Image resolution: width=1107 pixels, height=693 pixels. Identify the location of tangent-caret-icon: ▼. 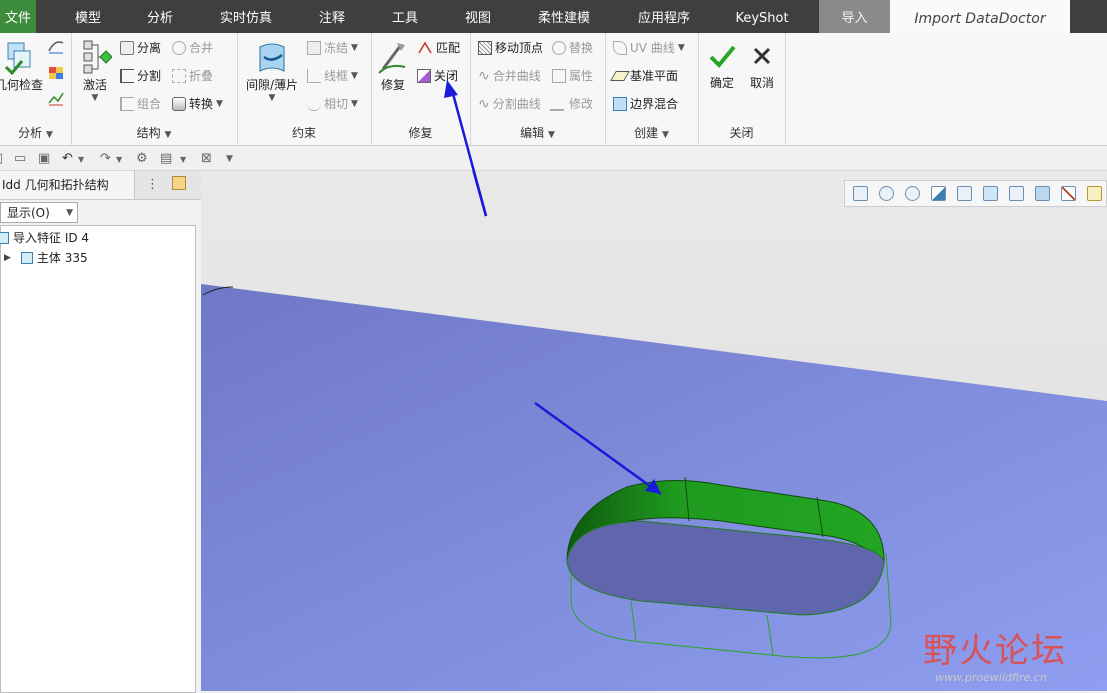
(354, 104).